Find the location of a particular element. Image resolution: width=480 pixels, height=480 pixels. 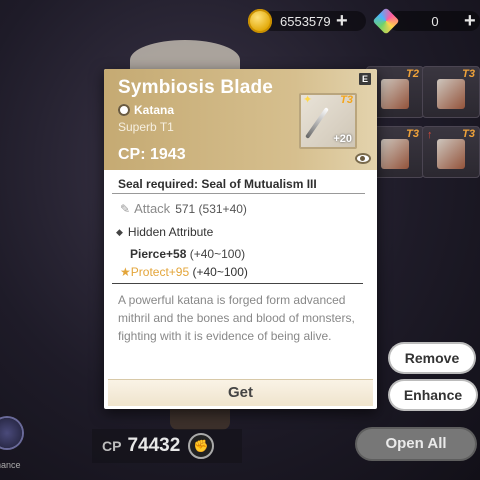

attack-stat: ✎ Attack 571 (531+40) is located at coordinates (183, 208).